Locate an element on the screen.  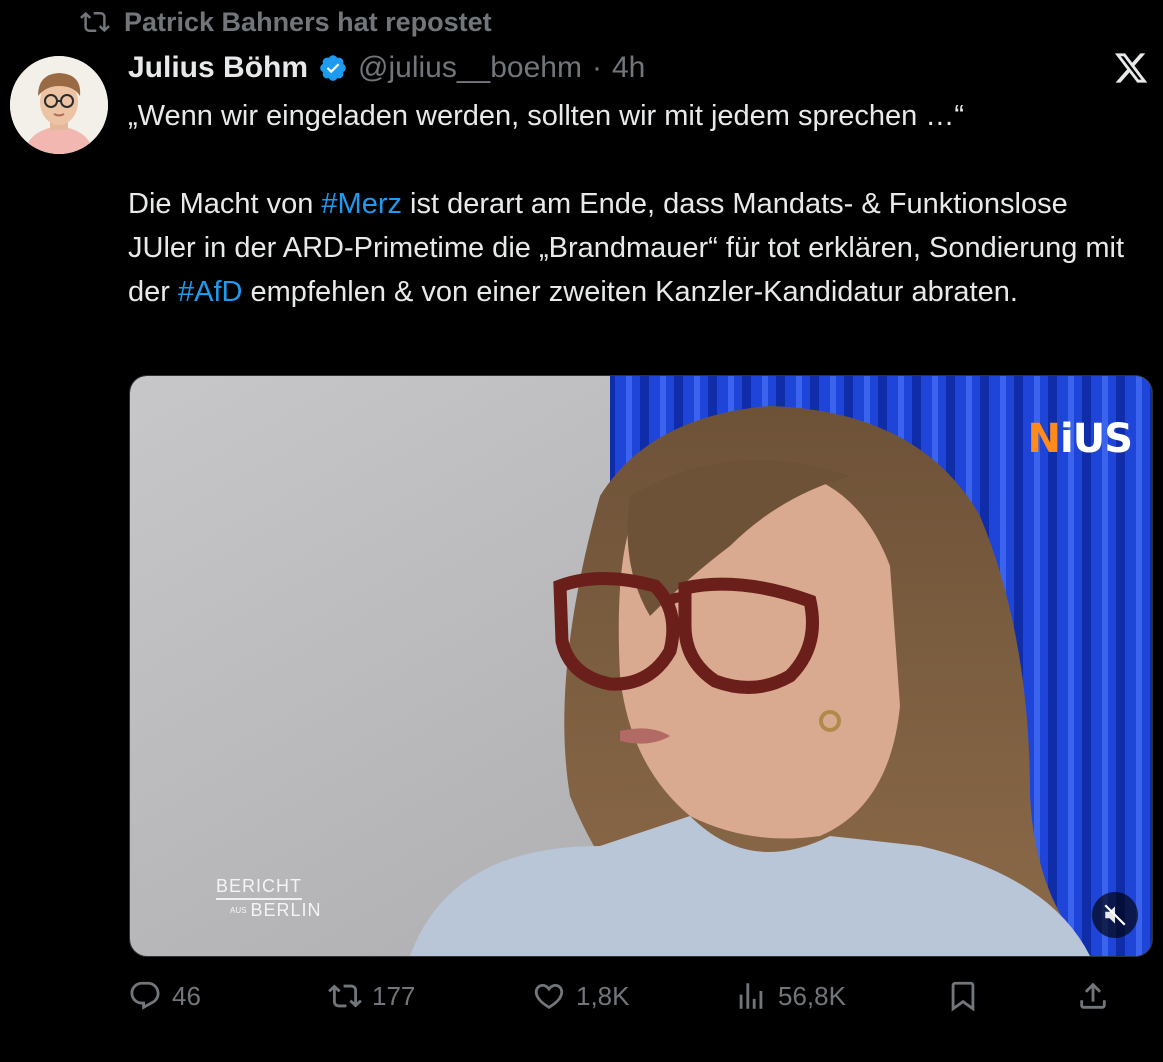
show-logo-aus: AUS is located at coordinates (238, 911).